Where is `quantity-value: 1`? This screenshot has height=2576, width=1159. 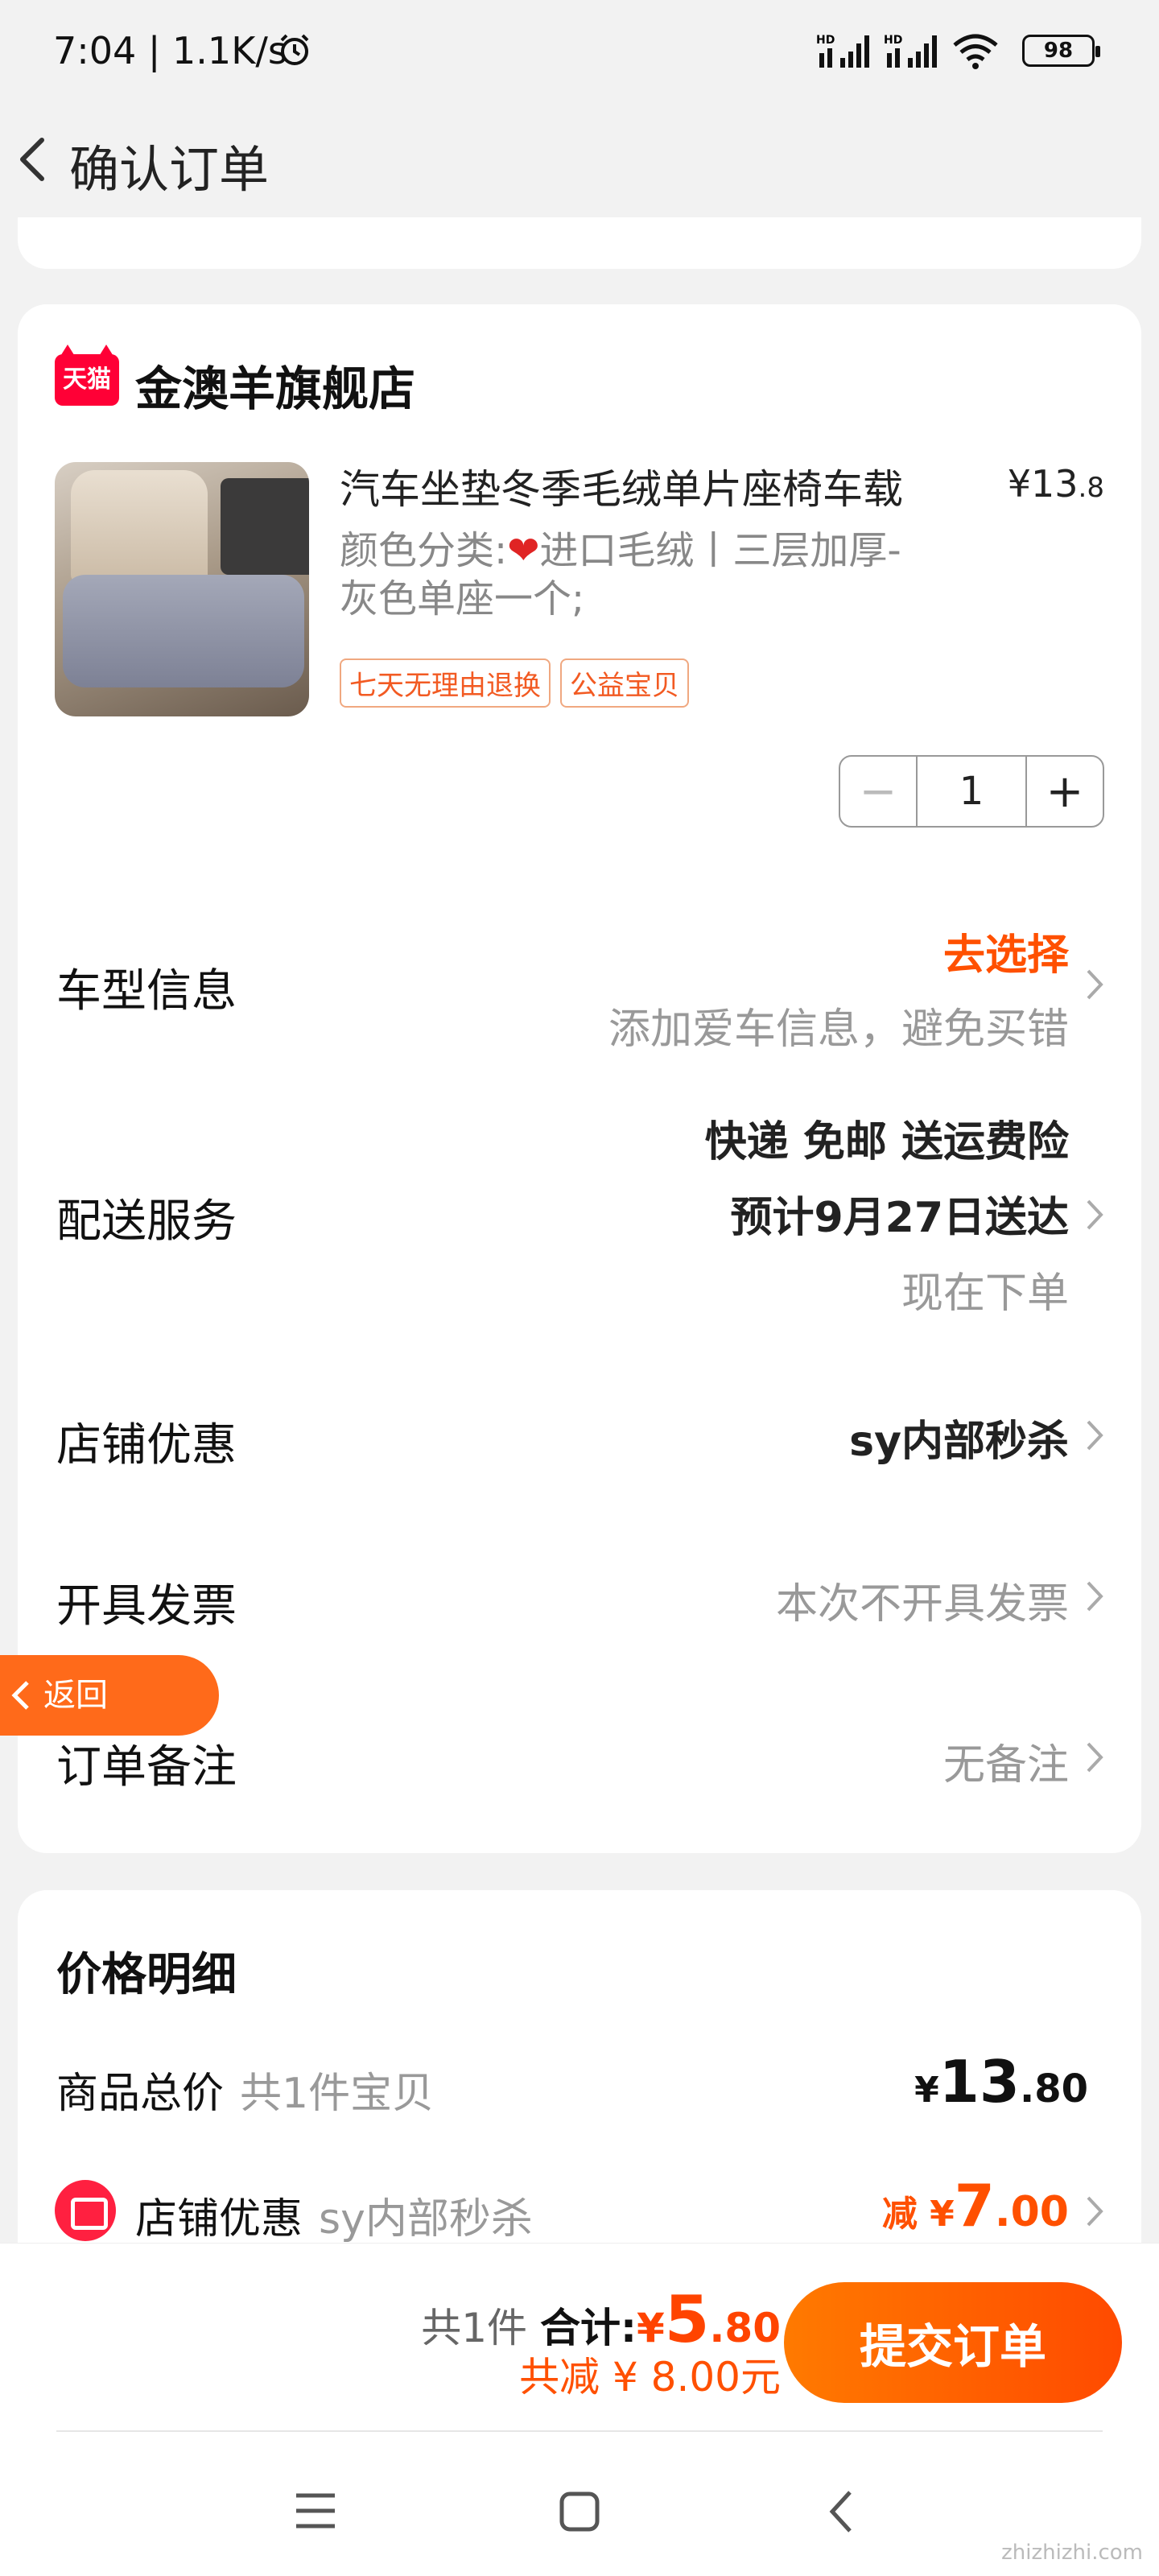 quantity-value: 1 is located at coordinates (971, 791).